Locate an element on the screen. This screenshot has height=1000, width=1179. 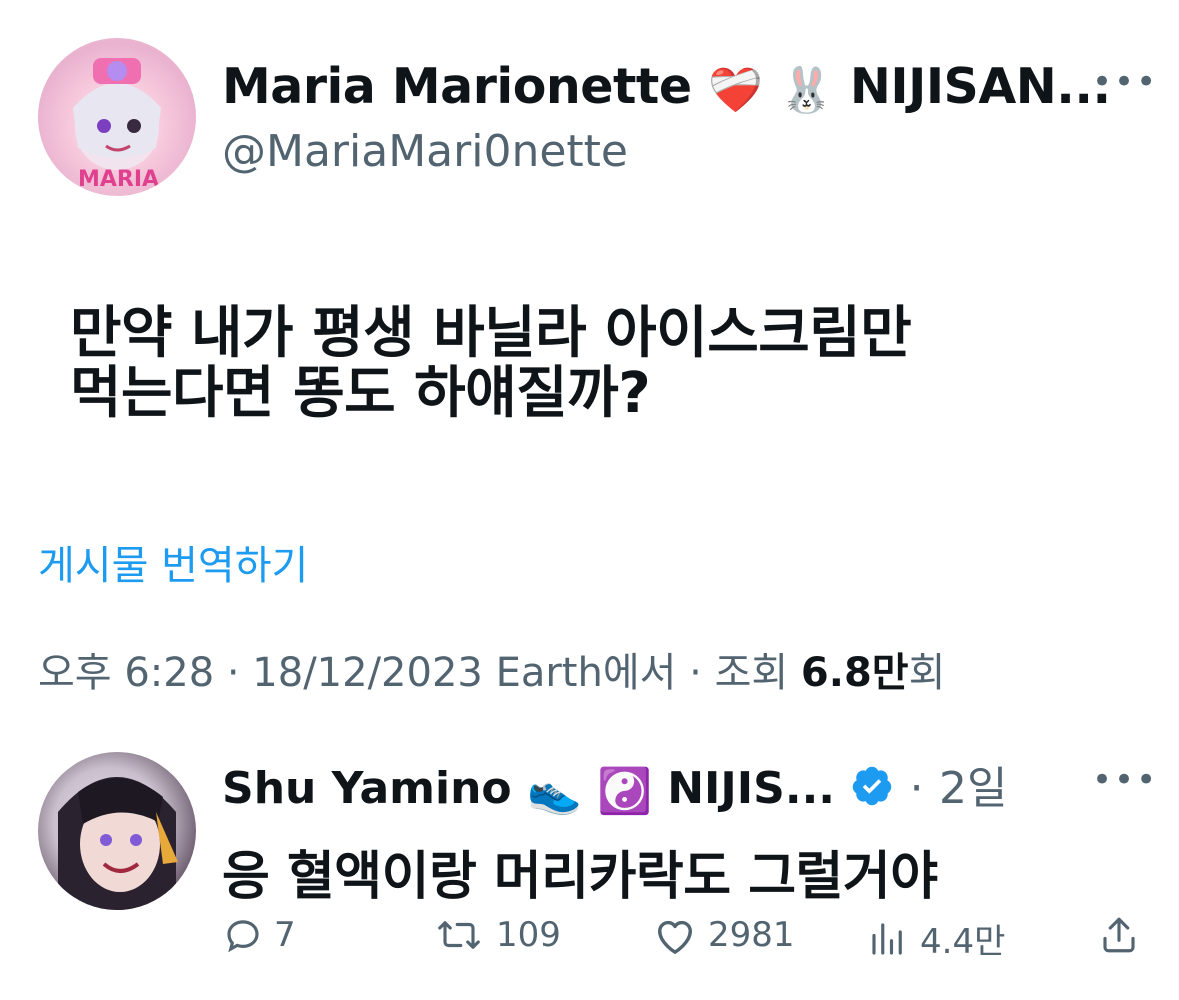
more-icon: ••• is located at coordinates (1125, 82).